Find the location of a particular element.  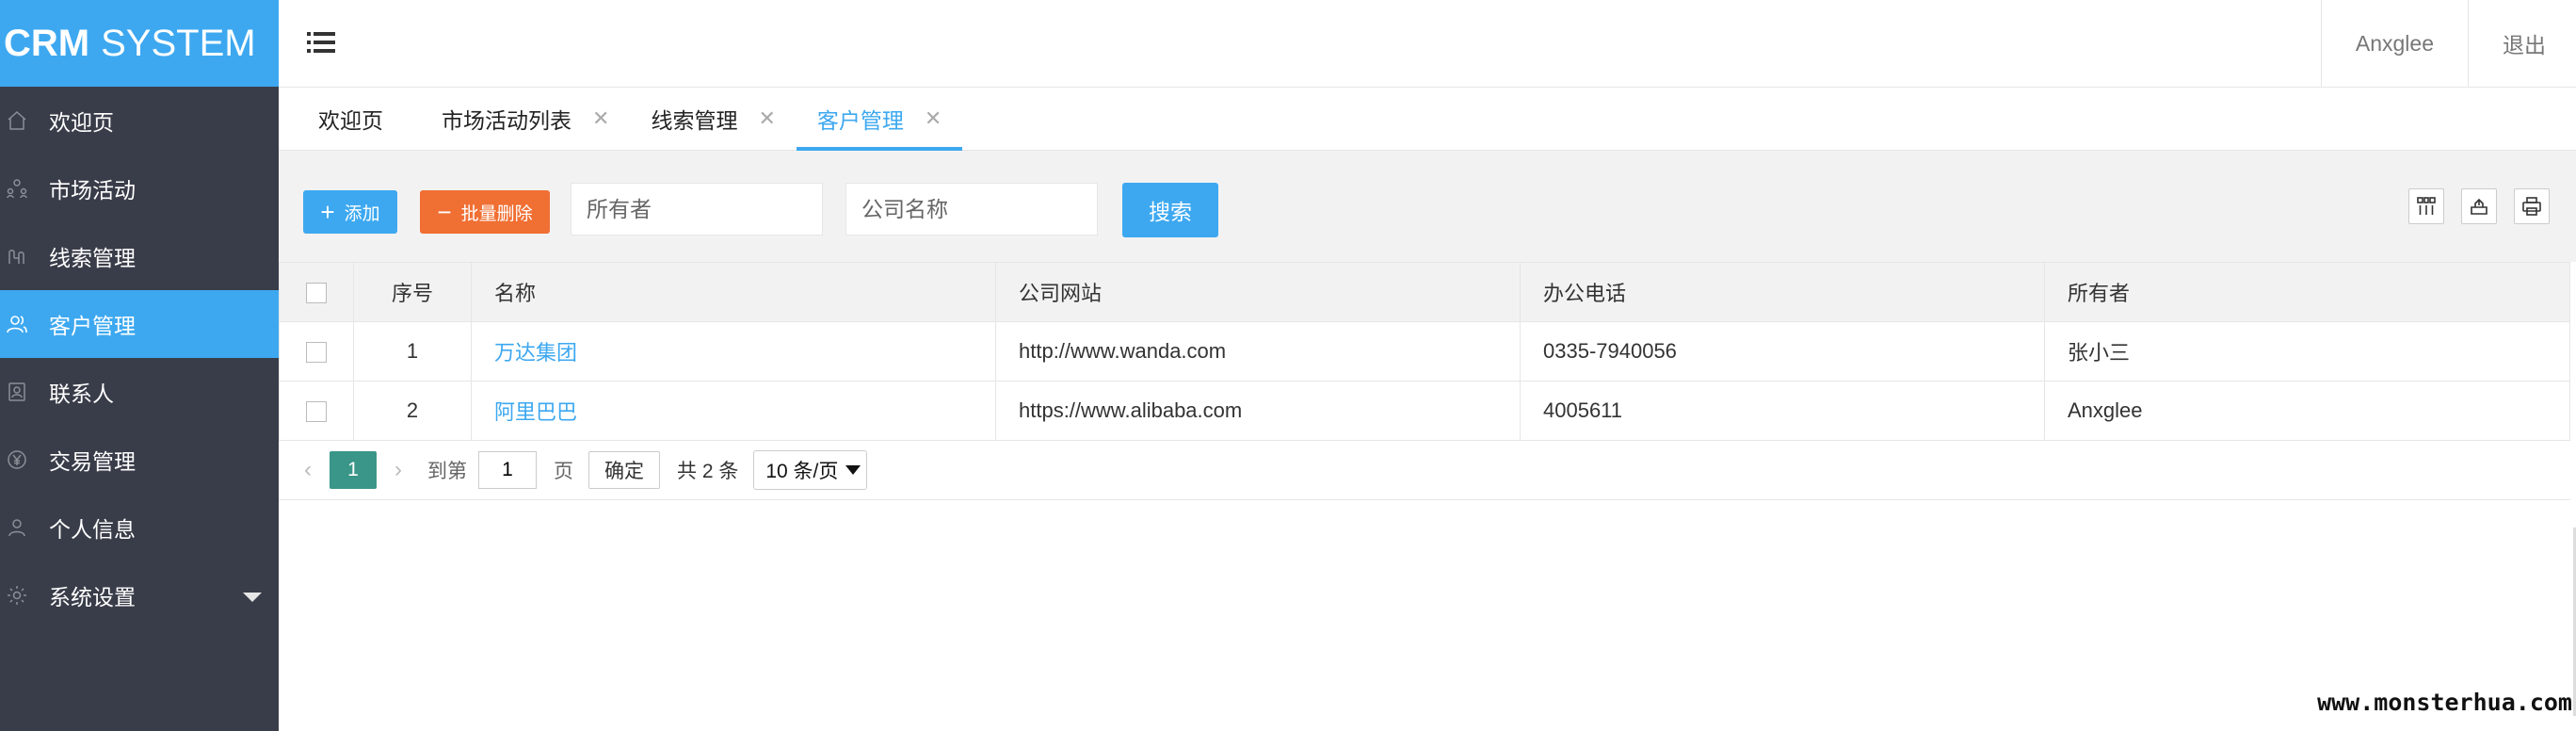

sidebar-item-clues: 线索管理 is located at coordinates (139, 256).